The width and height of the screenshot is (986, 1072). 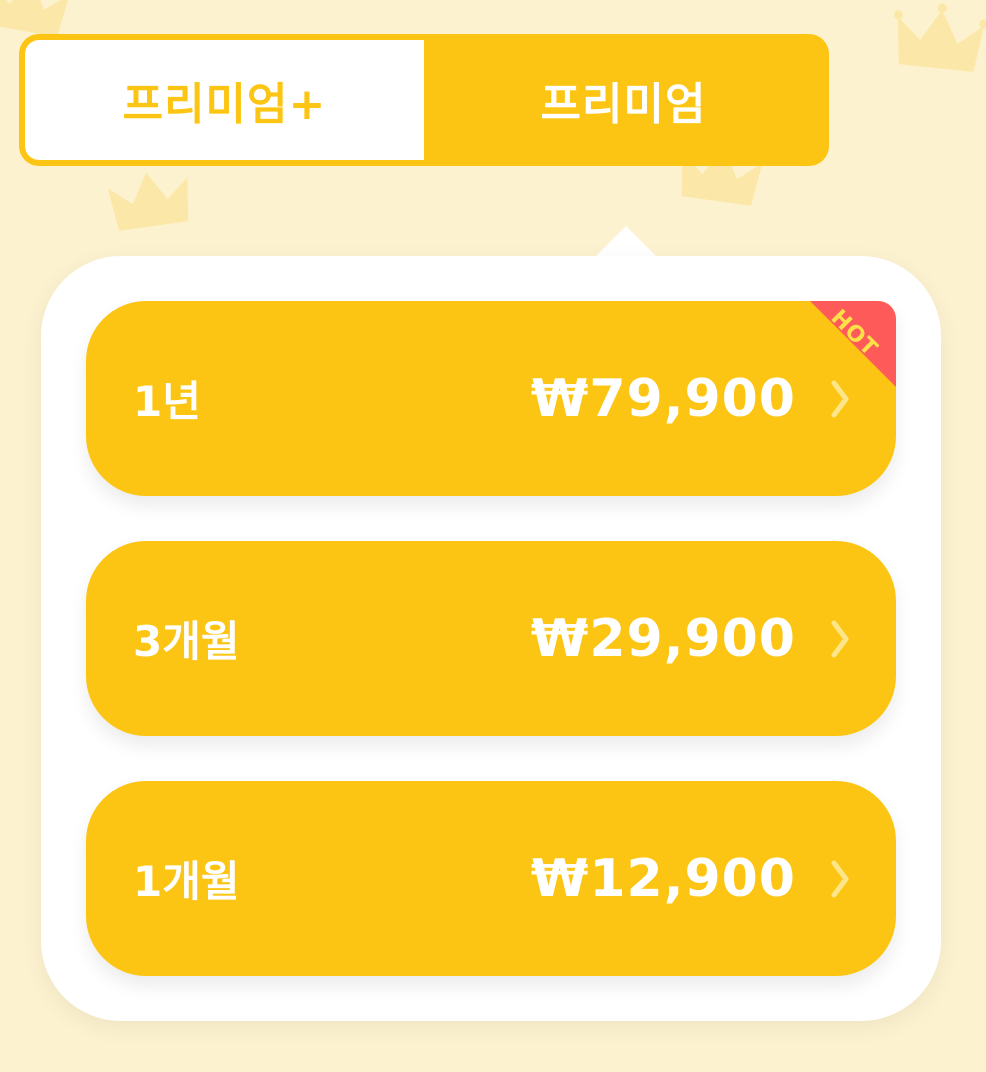 What do you see at coordinates (853, 344) in the screenshot?
I see `hot-badge: HOT` at bounding box center [853, 344].